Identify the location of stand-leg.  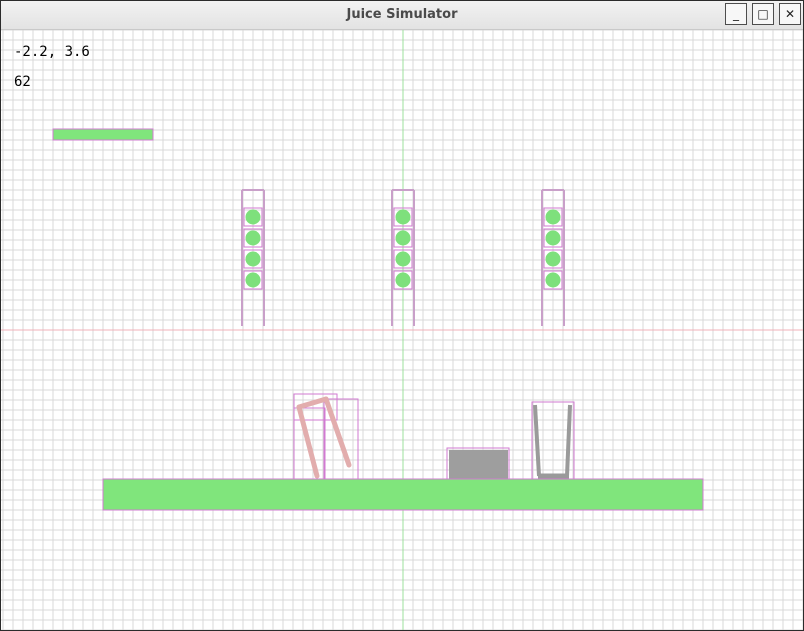
(308, 441).